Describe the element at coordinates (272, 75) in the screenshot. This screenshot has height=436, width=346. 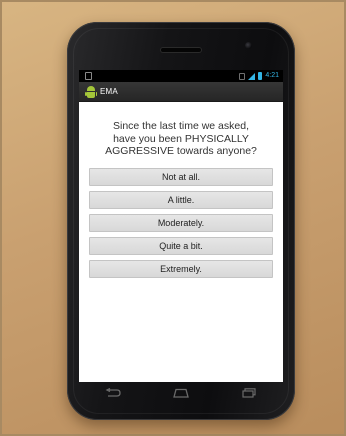
I see `status-time: 4:21` at that location.